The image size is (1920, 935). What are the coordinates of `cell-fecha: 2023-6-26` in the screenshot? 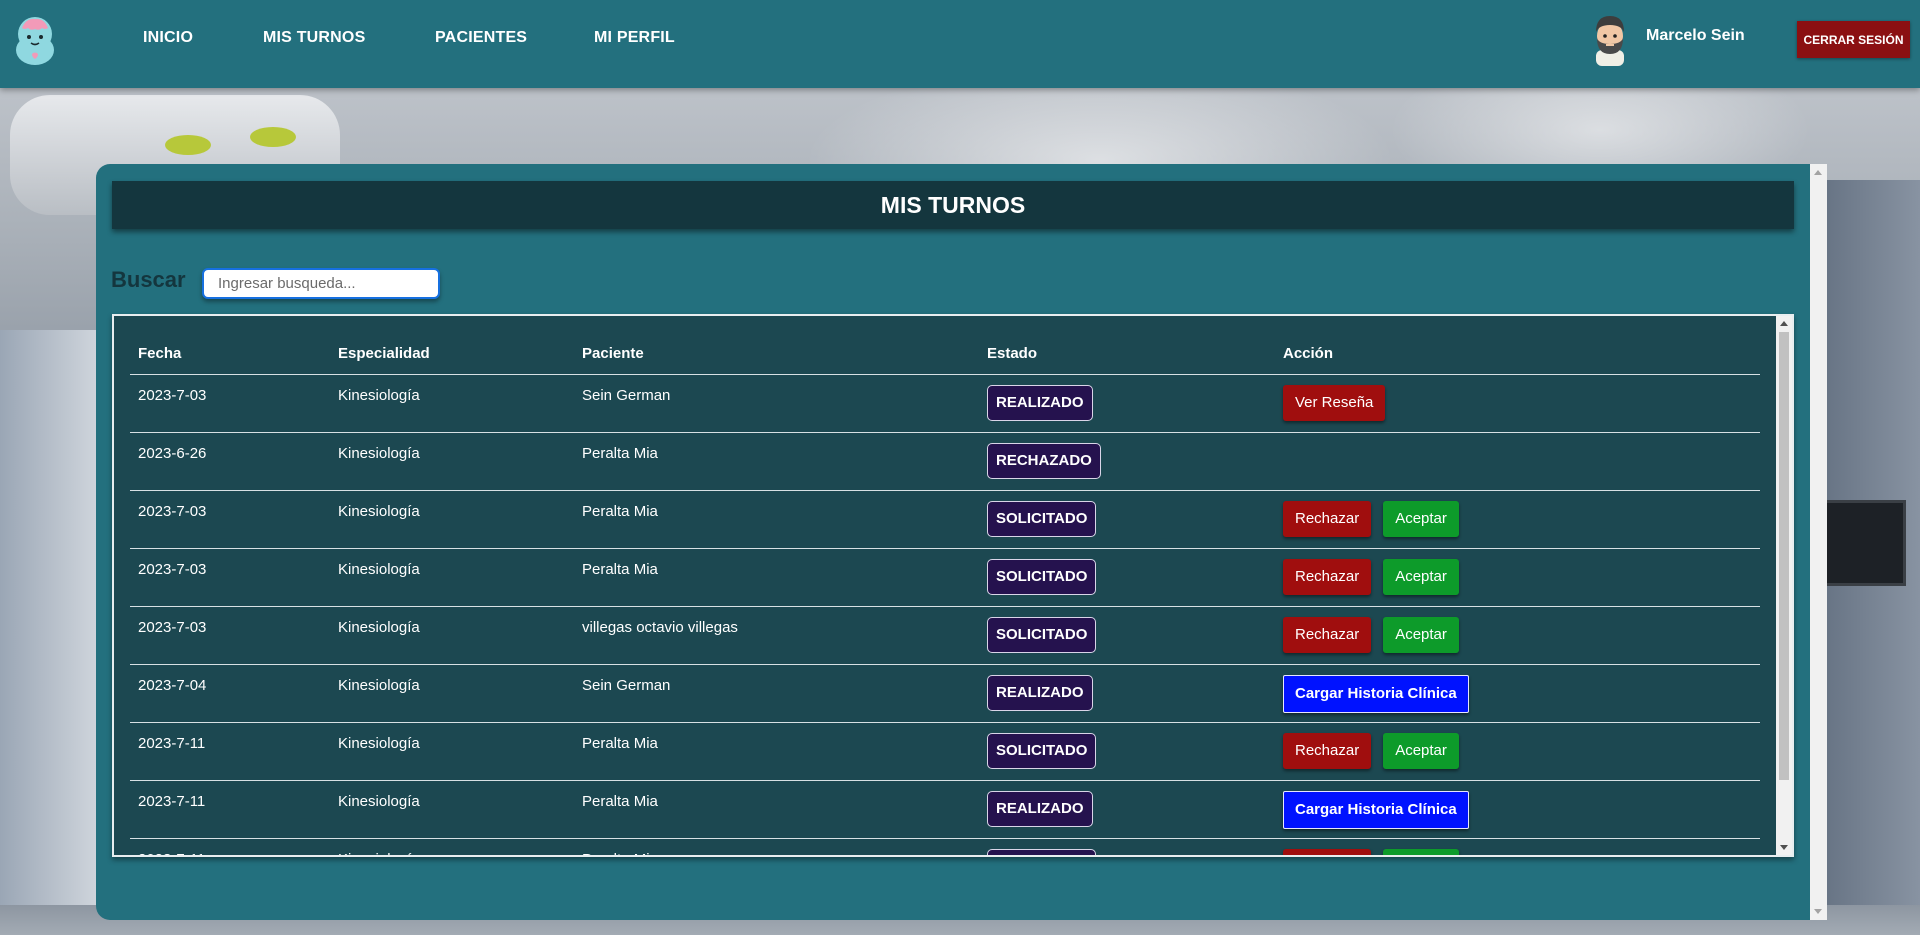 It's located at (230, 461).